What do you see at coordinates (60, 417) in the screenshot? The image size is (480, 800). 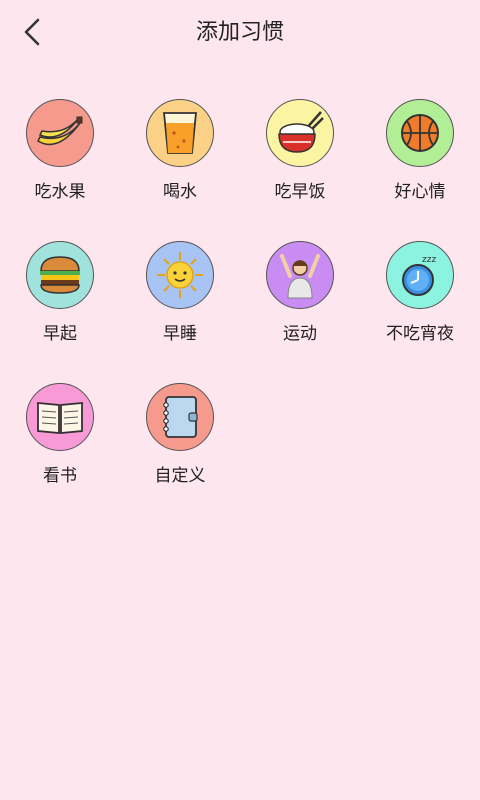 I see `open-book-icon` at bounding box center [60, 417].